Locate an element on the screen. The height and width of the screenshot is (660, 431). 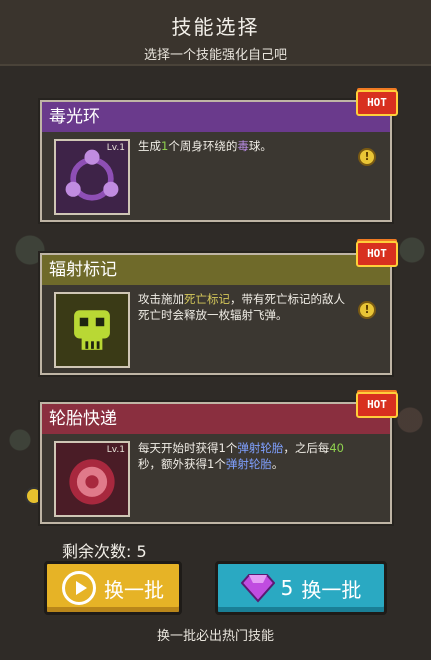
skull-icon is located at coordinates (92, 330).